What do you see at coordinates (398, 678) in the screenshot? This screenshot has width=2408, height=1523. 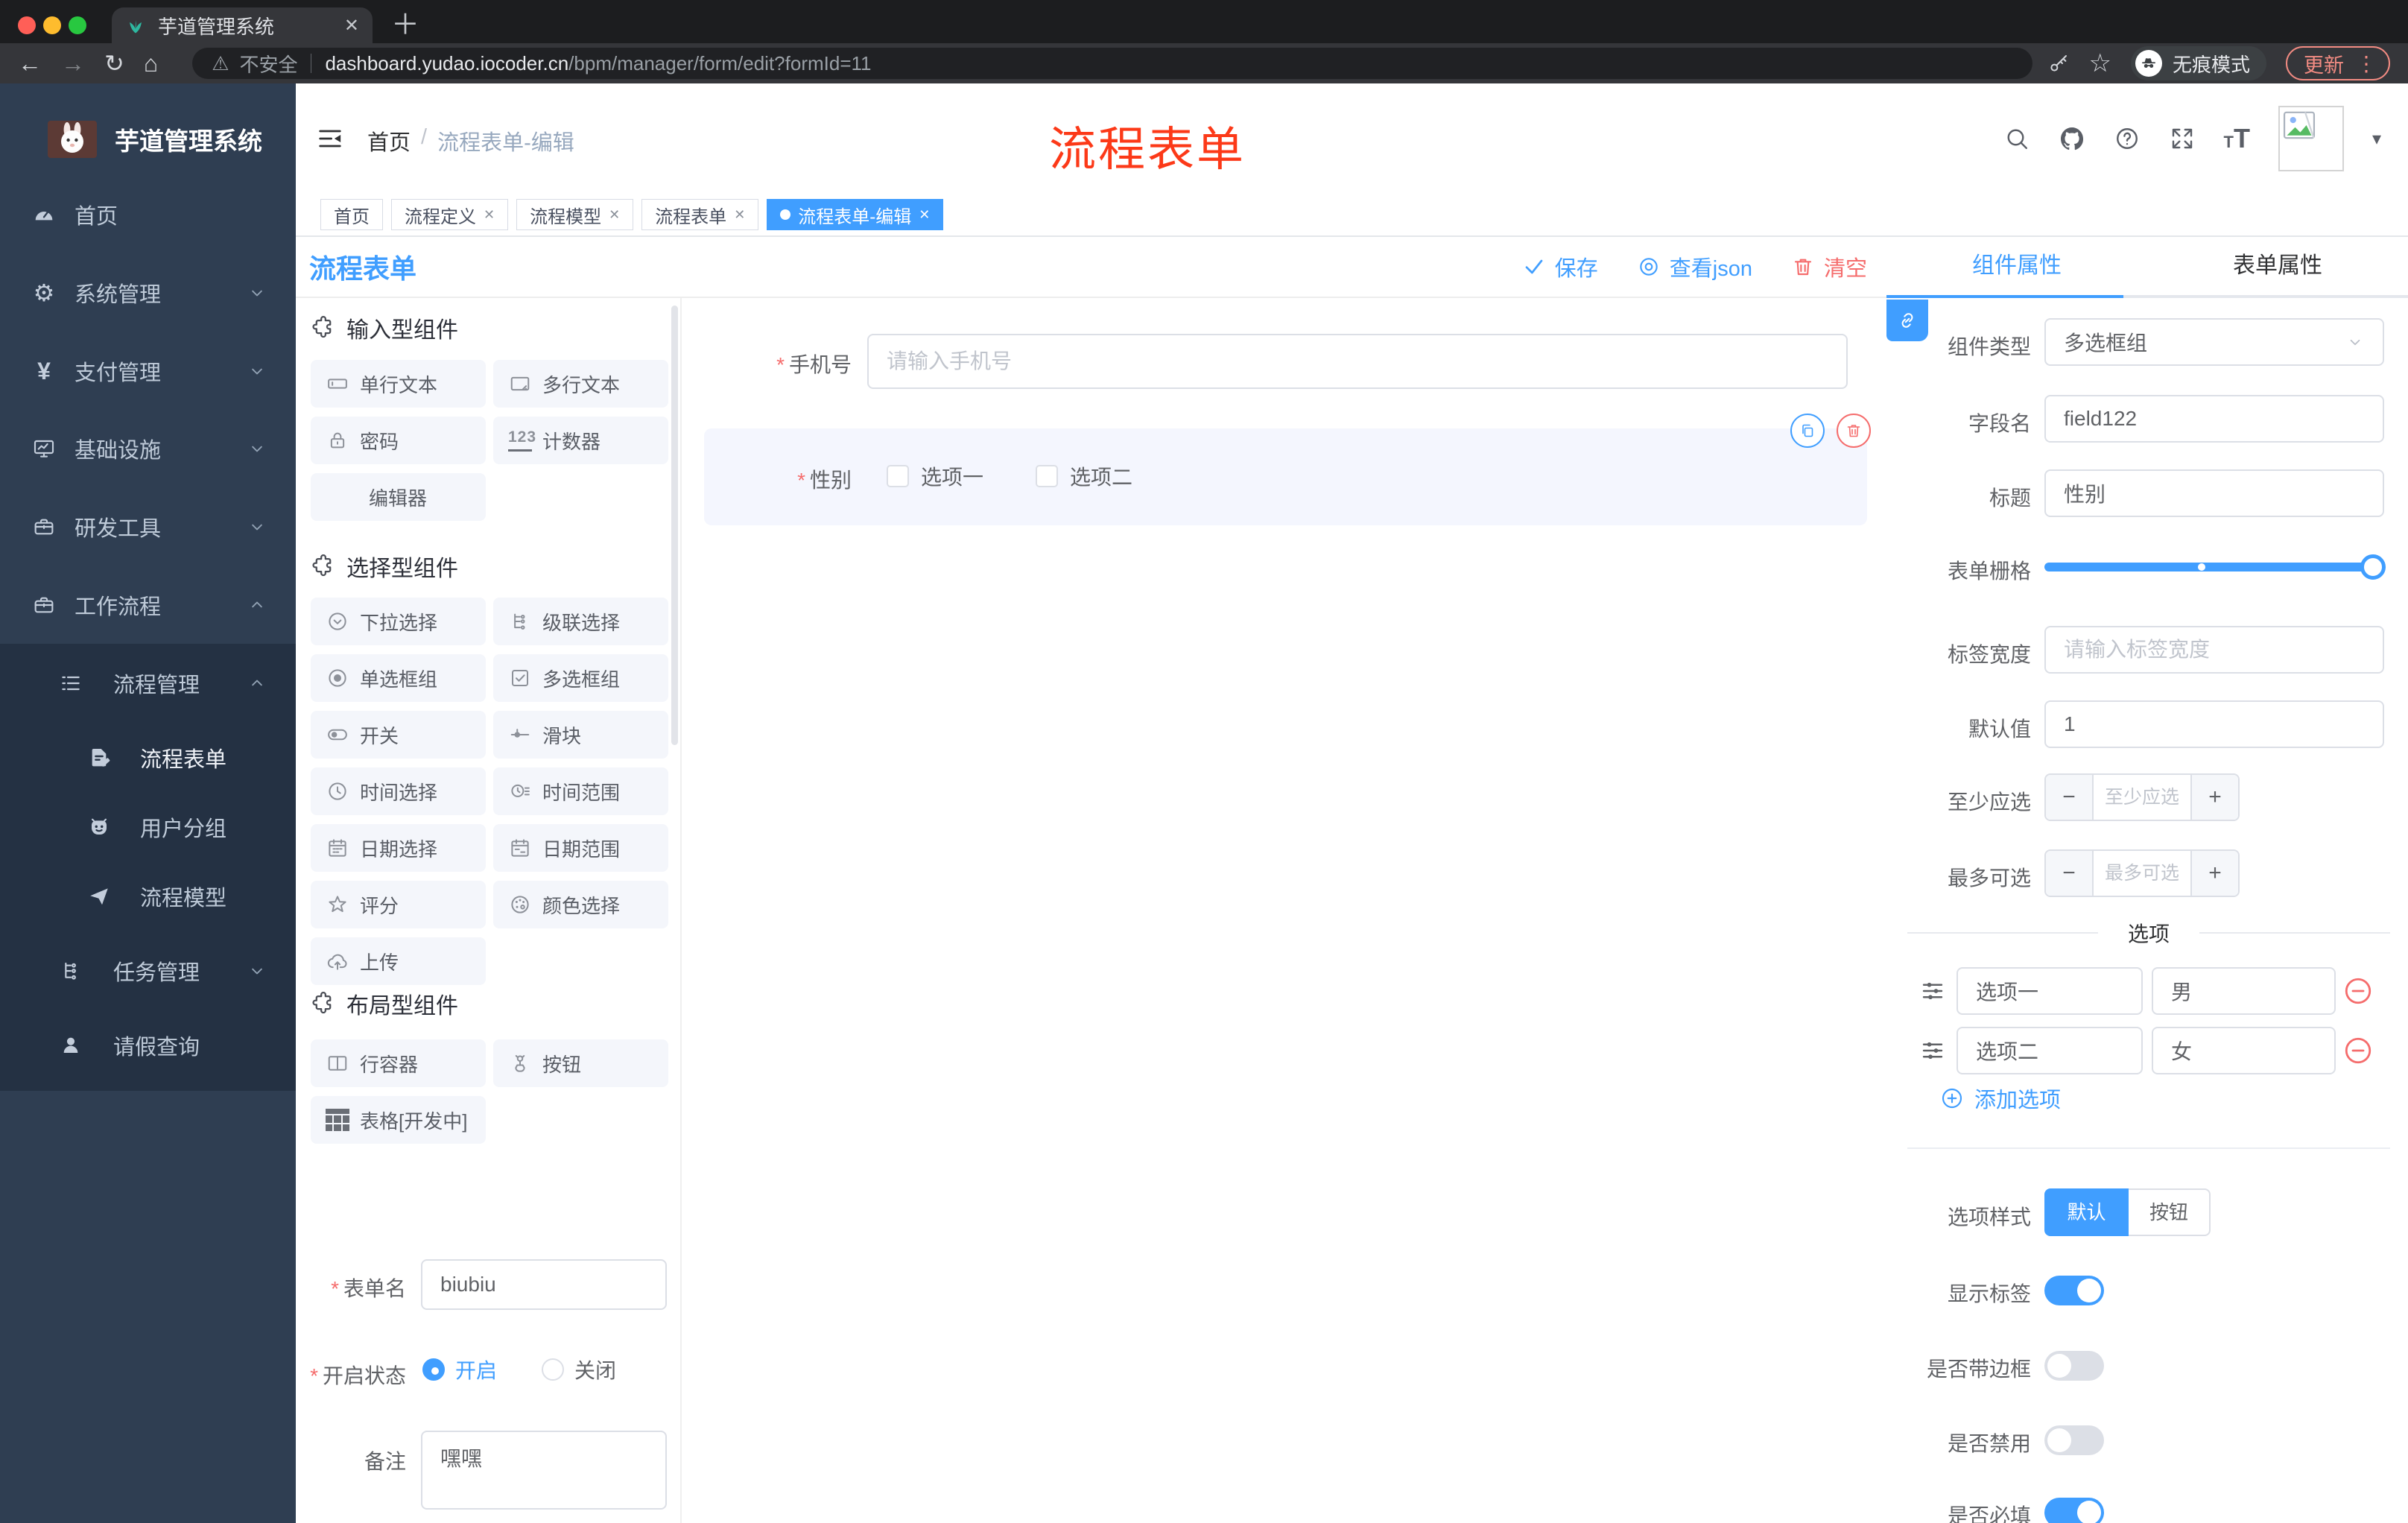 I see `component-radio-group: 单选框组` at bounding box center [398, 678].